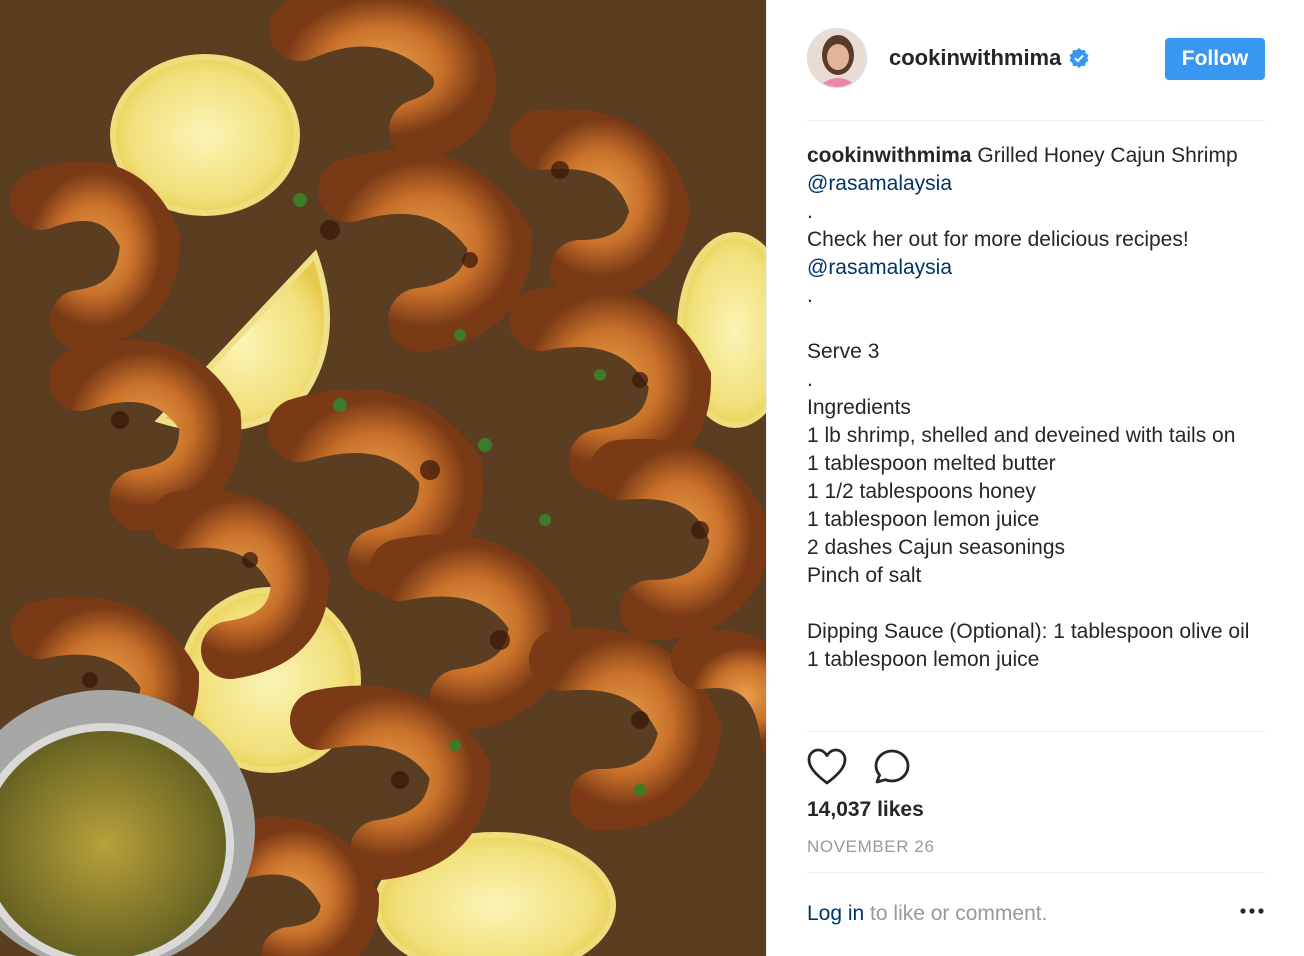 The image size is (1304, 956). Describe the element at coordinates (859, 407) in the screenshot. I see `ingredients-heading: Ingredients` at that location.